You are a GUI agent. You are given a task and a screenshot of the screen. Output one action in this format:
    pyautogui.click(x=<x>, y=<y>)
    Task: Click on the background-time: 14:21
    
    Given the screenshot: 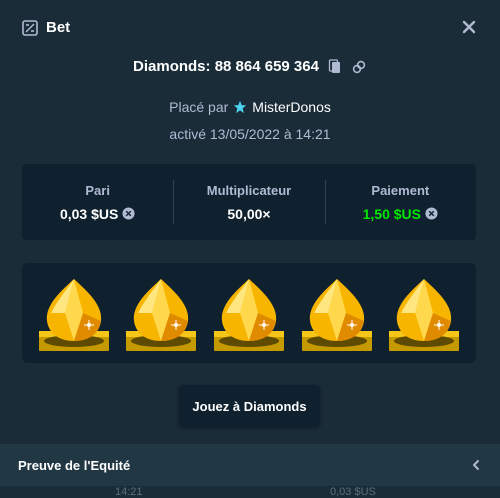 What is the action you would take?
    pyautogui.click(x=129, y=492)
    